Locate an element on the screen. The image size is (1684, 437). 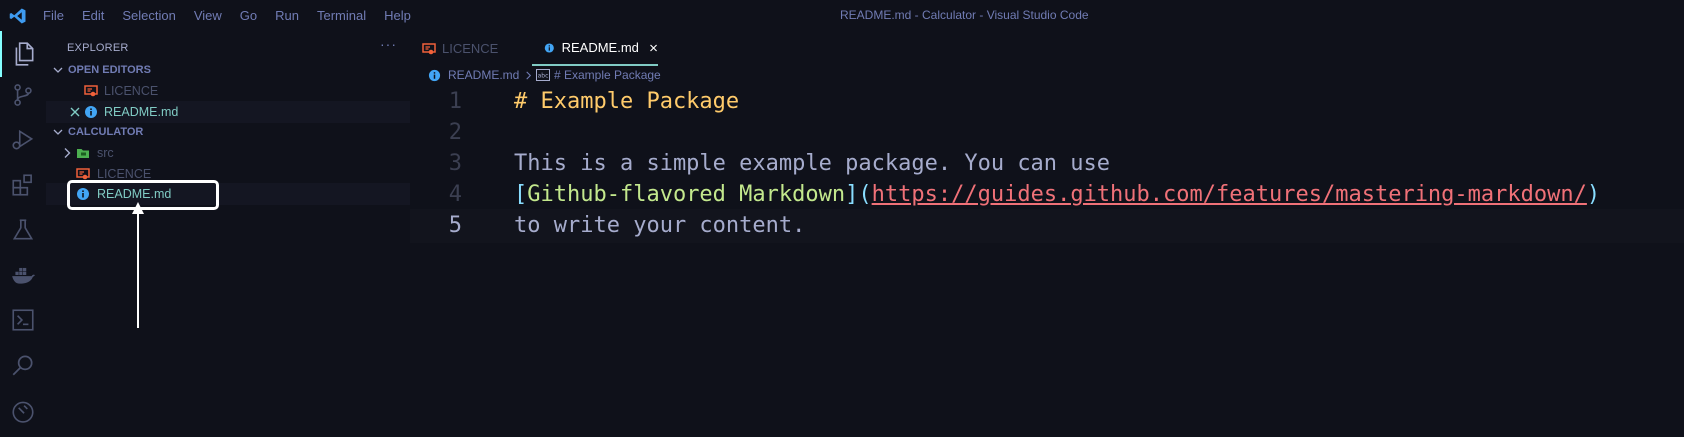
line-number: 3 is located at coordinates (455, 163).